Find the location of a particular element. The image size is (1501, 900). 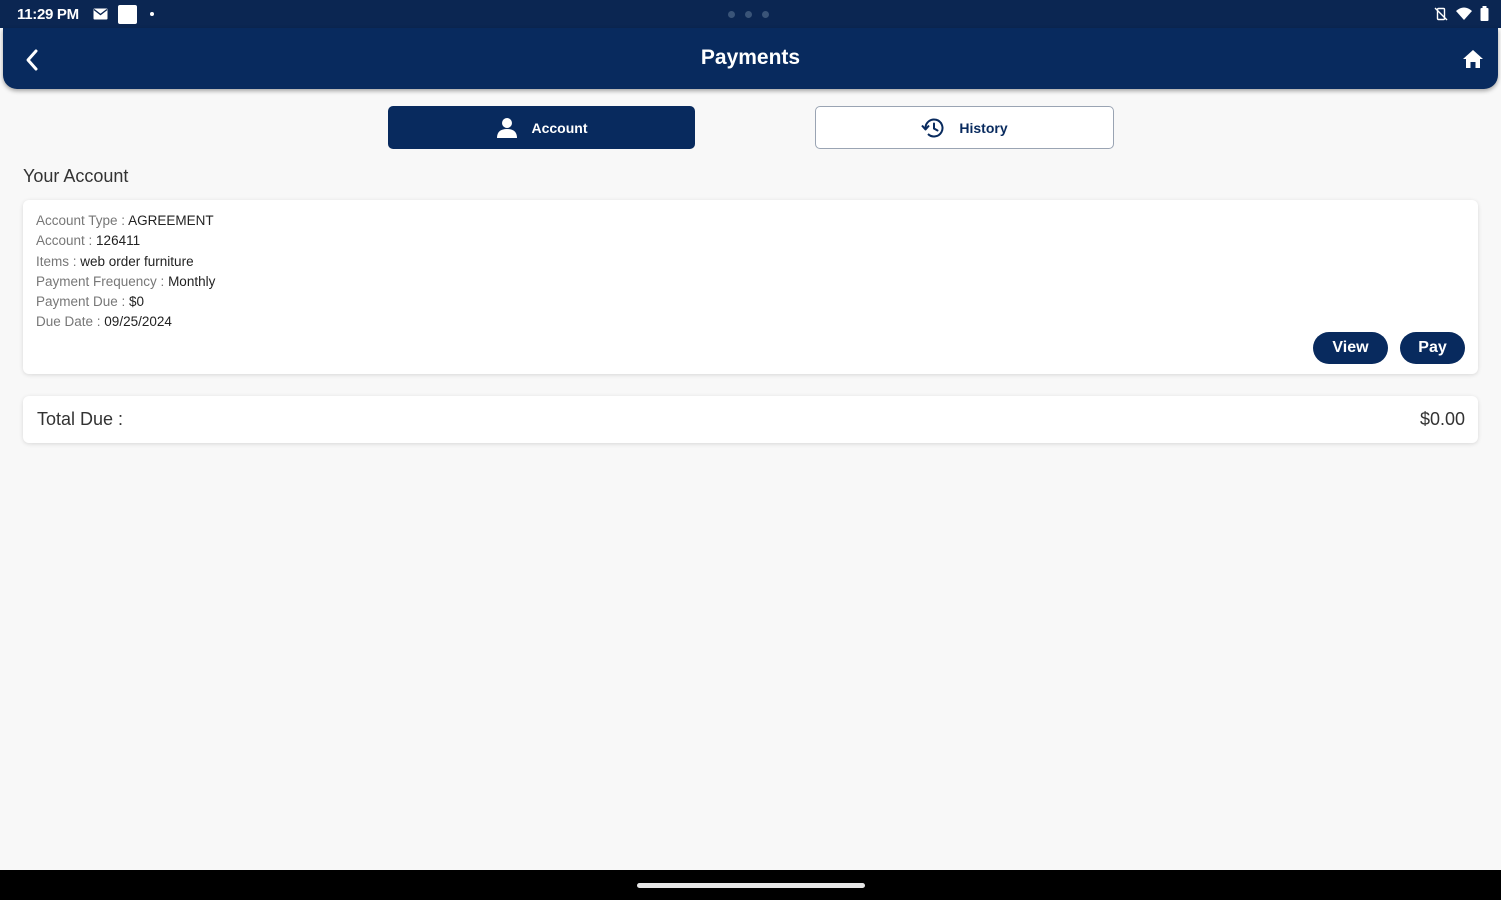

camera-dots is located at coordinates (748, 14).